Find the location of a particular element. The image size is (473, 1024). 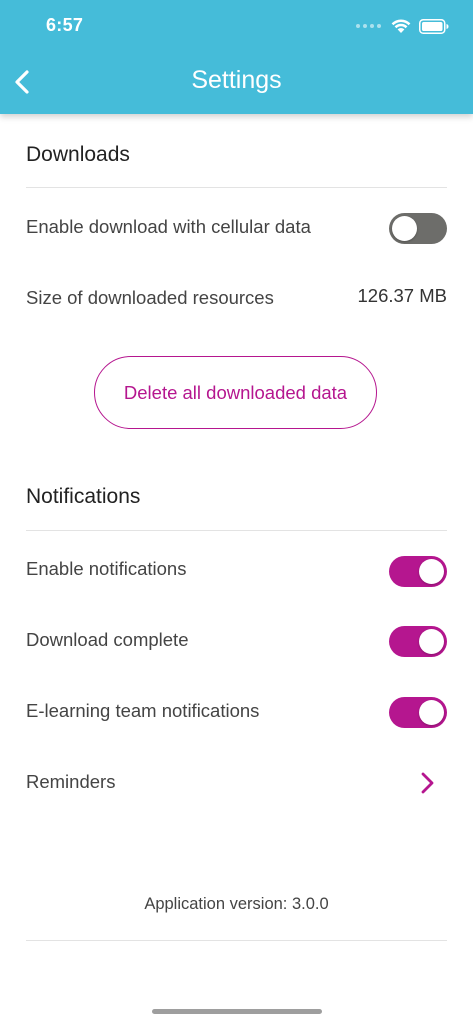

battery-icon is located at coordinates (434, 26).